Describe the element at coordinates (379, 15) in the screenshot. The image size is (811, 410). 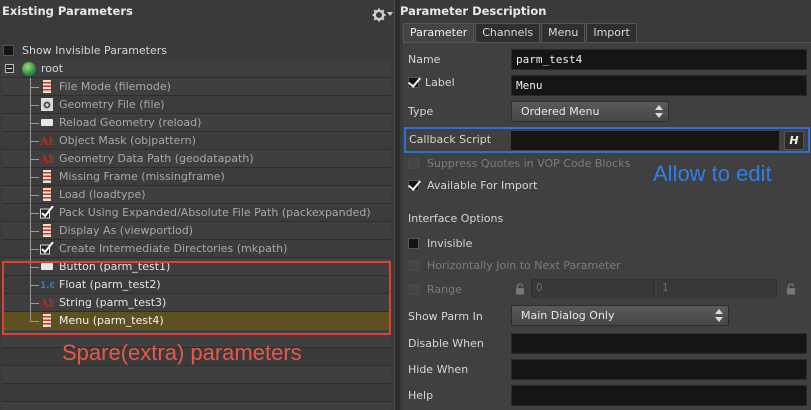
I see `gear-icon` at that location.